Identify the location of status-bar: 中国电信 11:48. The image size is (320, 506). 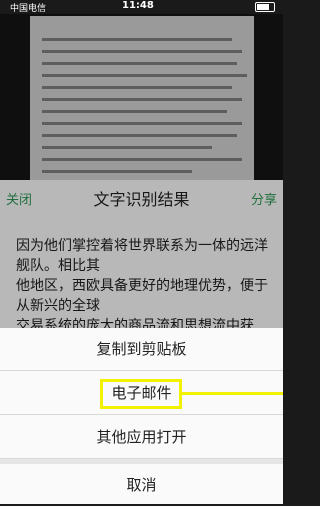
(141, 7).